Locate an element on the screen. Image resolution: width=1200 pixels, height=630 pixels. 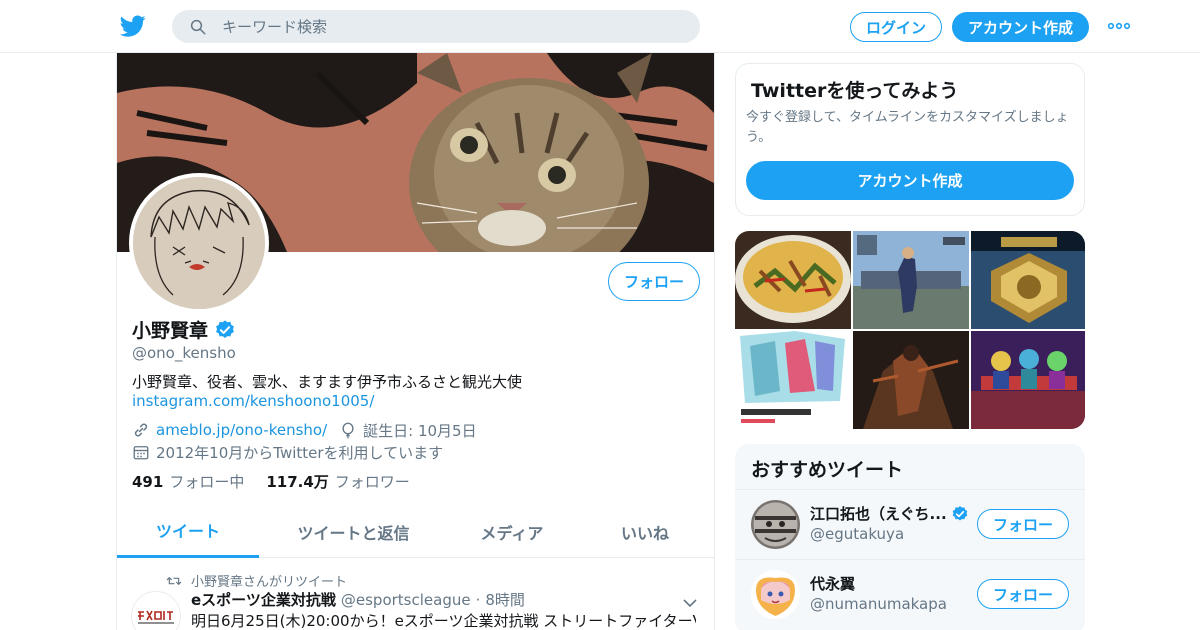
signup-card-title: Twitterを使ってみよう is located at coordinates (855, 91).